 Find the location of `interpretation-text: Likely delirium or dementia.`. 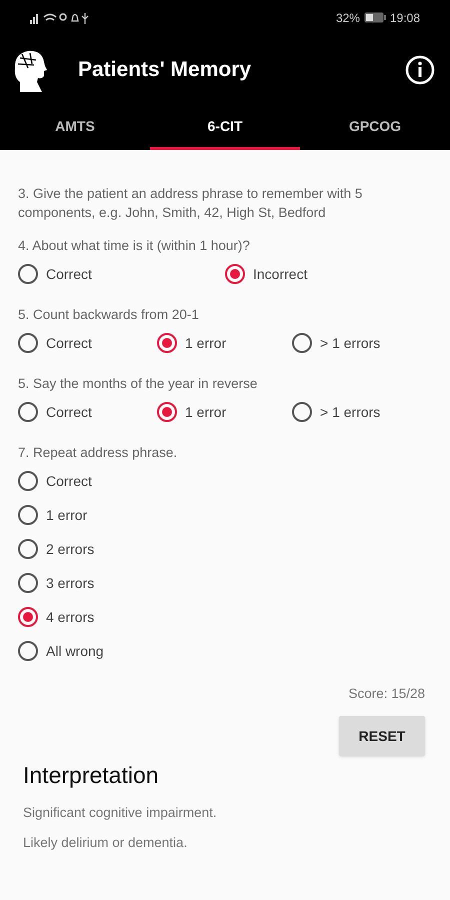

interpretation-text: Likely delirium or dementia. is located at coordinates (105, 843).